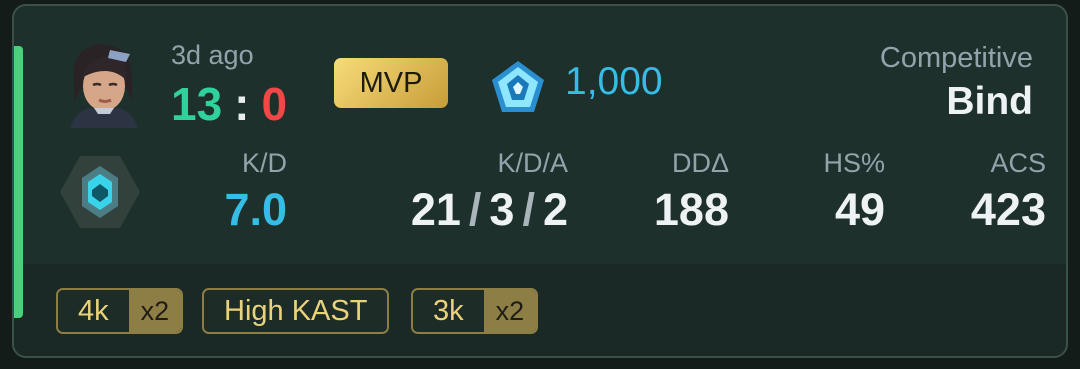 This screenshot has width=1080, height=369. What do you see at coordinates (956, 58) in the screenshot?
I see `game-mode: Competitive` at bounding box center [956, 58].